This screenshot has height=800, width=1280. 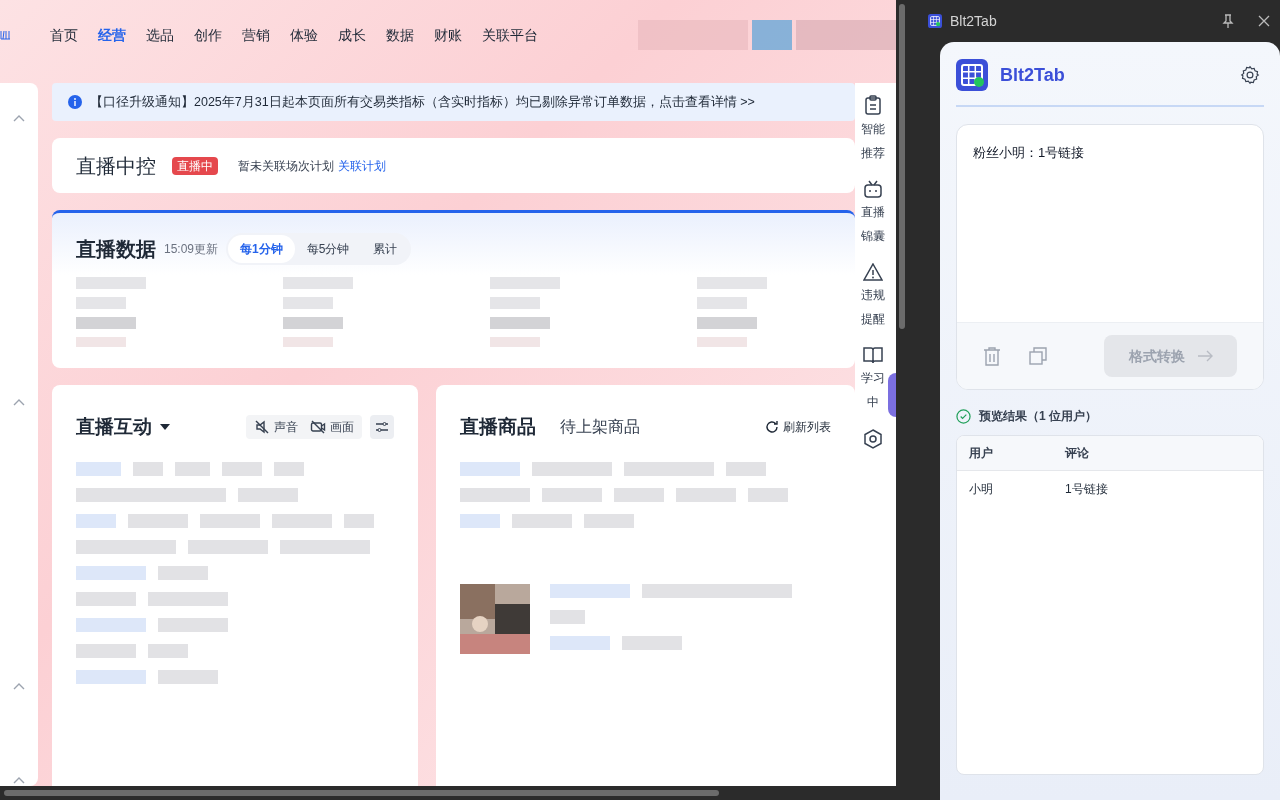 What do you see at coordinates (422, 102) in the screenshot?
I see `notice-link: 【口径升级通知】2025年7月31日起本页面所有交易类指标（含实时指标）均已剔除异常订单数据，点击查看详情 >>` at bounding box center [422, 102].